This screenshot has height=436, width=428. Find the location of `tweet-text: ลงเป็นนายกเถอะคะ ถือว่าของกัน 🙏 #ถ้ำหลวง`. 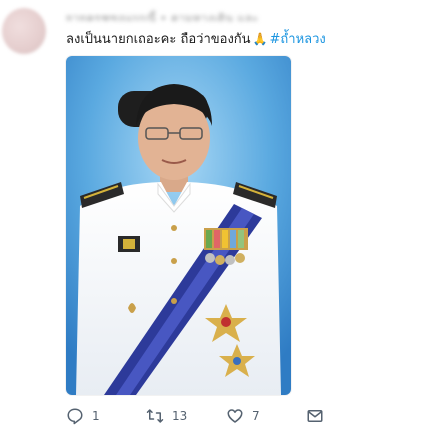

tweet-text: ลงเป็นนายกเถอะคะ ถือว่าของกัน 🙏 #ถ้ำหลวง is located at coordinates (196, 38).